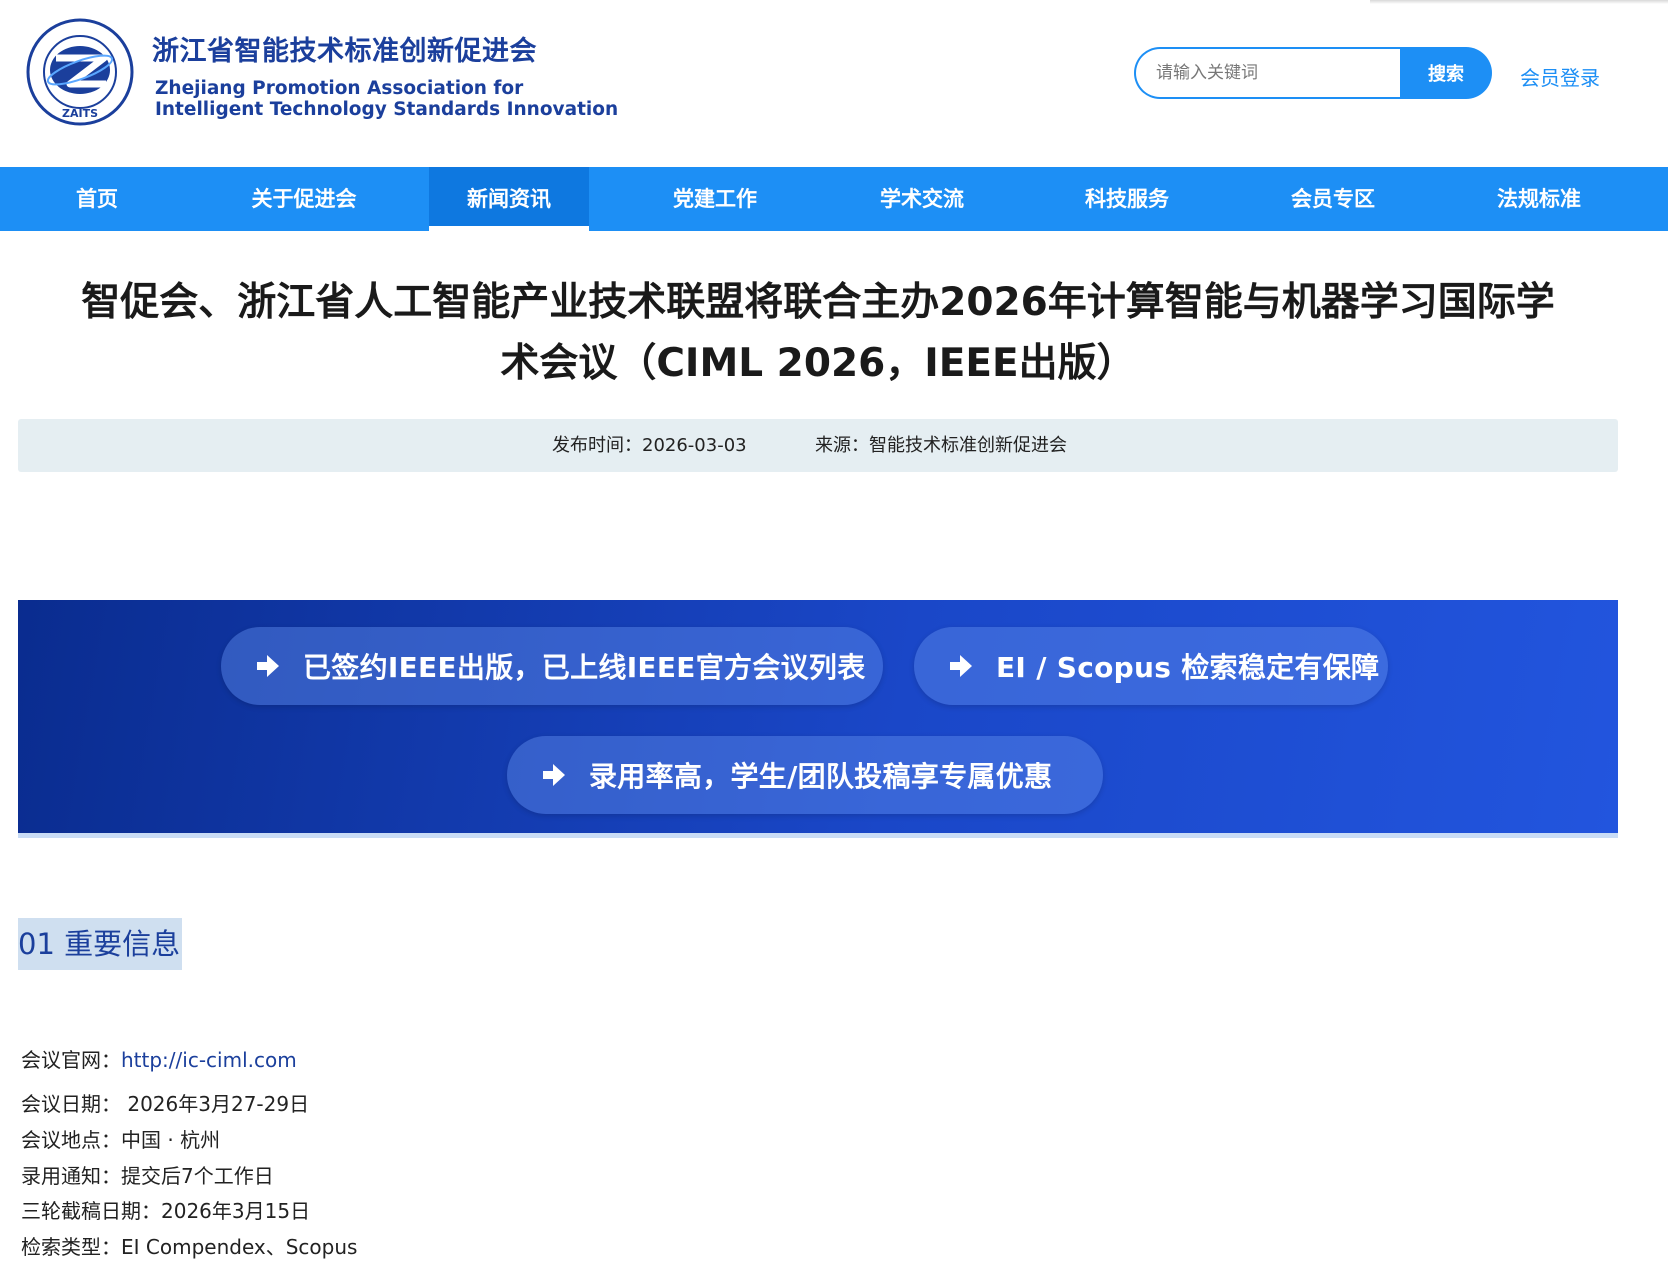  What do you see at coordinates (818, 302) in the screenshot?
I see `article-title-line1: 智促会、浙江省人工智能产业技术联盟将联合主办2026年计算智能与机器学习国际学` at bounding box center [818, 302].